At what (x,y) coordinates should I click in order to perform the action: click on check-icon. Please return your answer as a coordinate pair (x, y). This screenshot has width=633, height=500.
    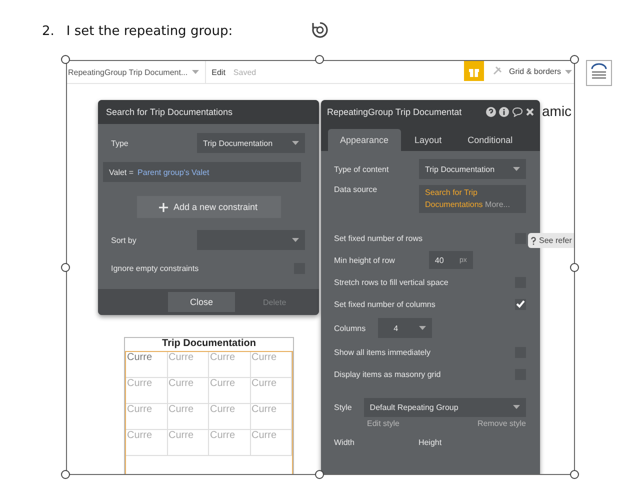
    Looking at the image, I should click on (520, 304).